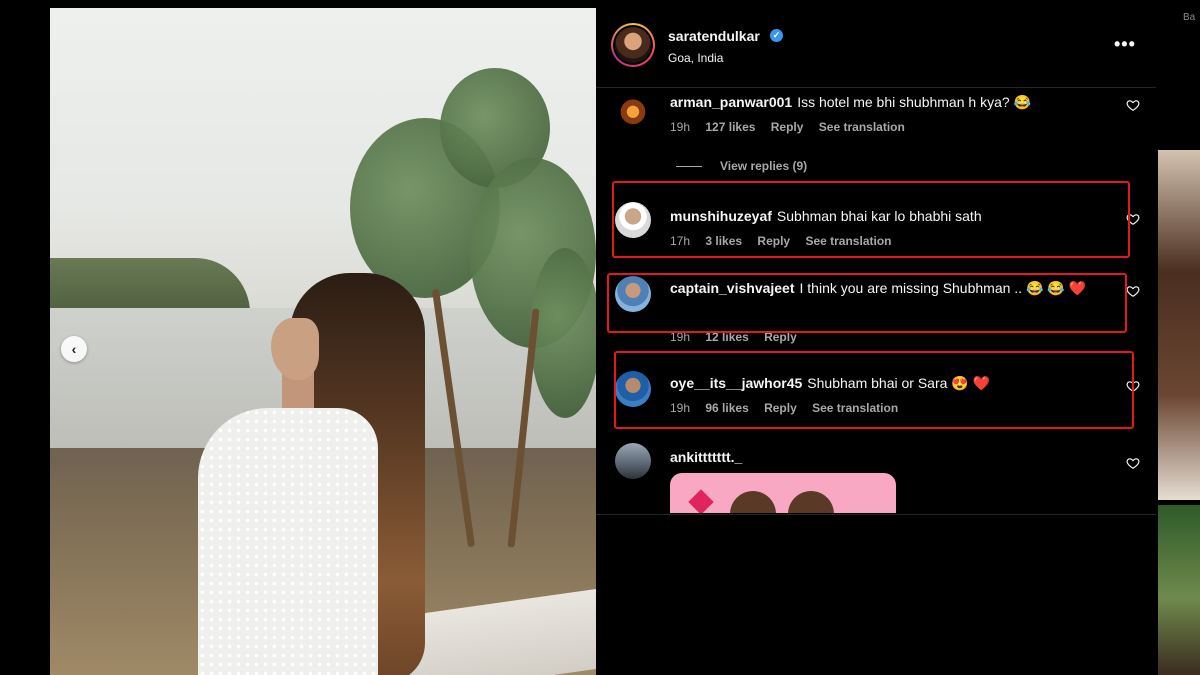 This screenshot has height=675, width=1200. I want to click on post-location: Goa, India, so click(695, 58).